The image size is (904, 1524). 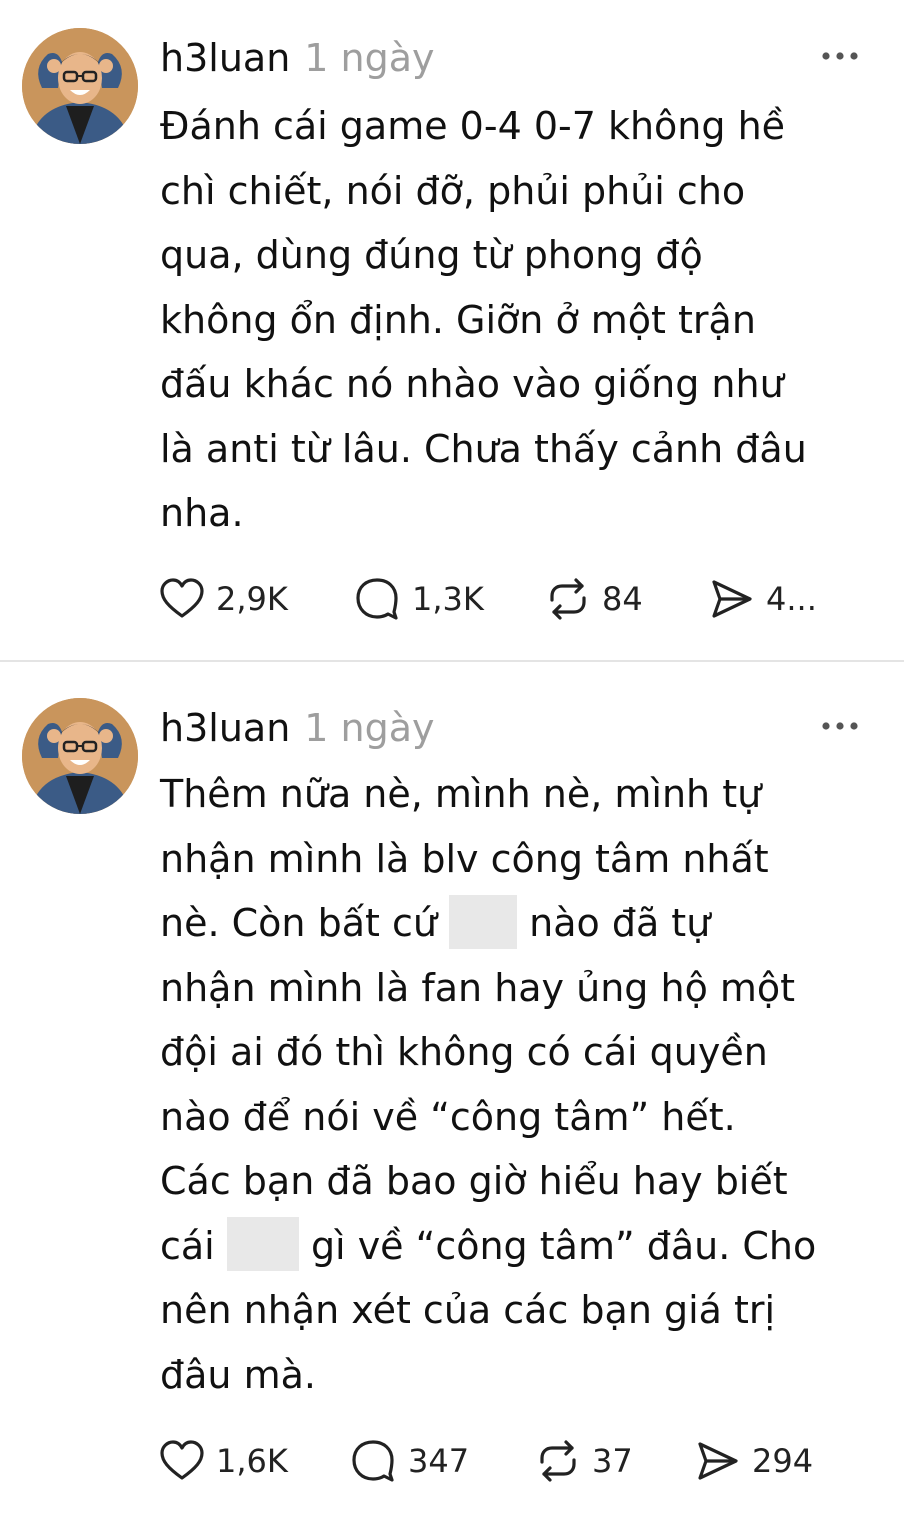 I want to click on like-button: 2,9K, so click(x=223, y=599).